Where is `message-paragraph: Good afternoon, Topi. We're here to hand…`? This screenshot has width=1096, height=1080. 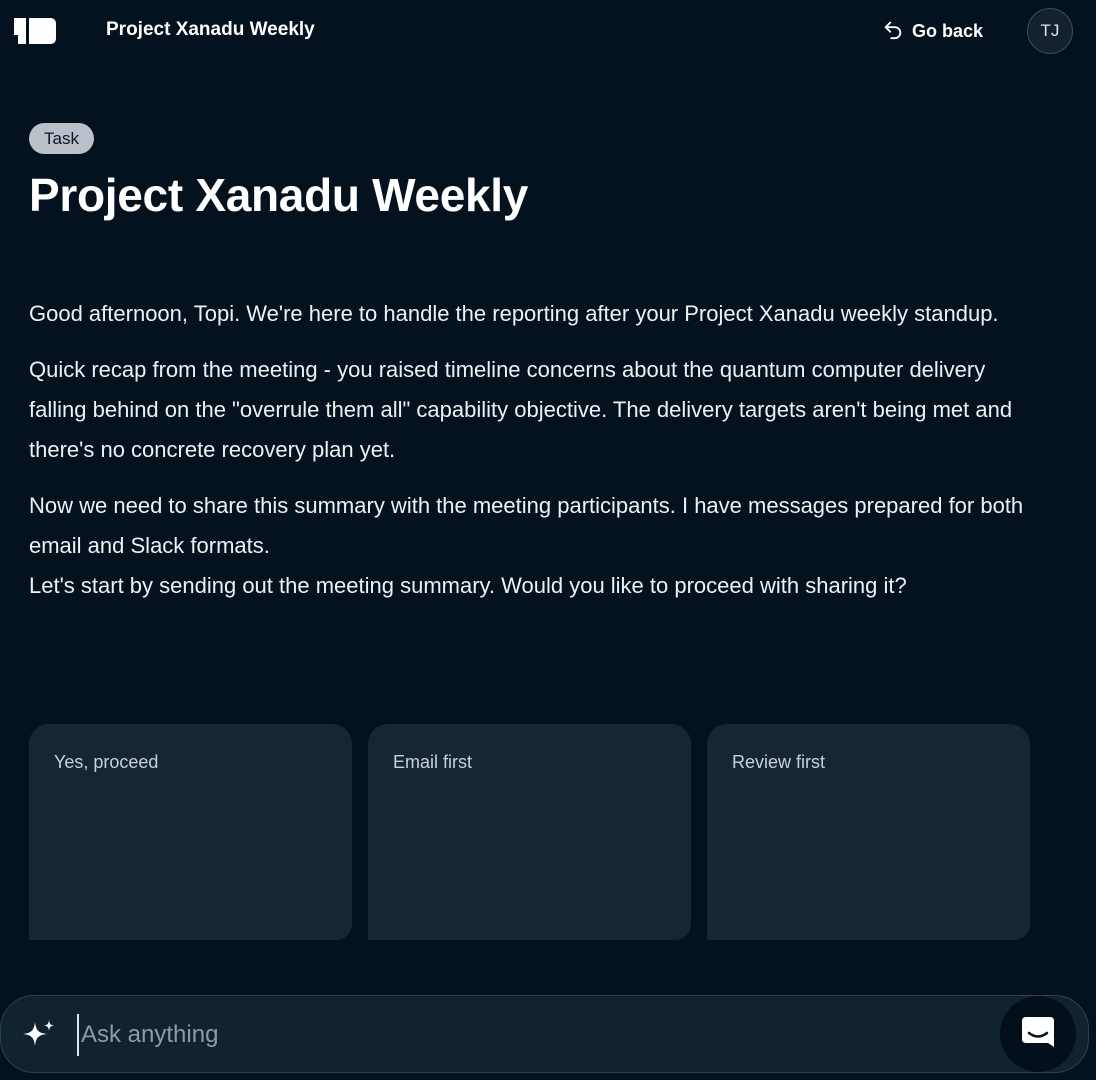 message-paragraph: Good afternoon, Topi. We're here to hand… is located at coordinates (514, 313).